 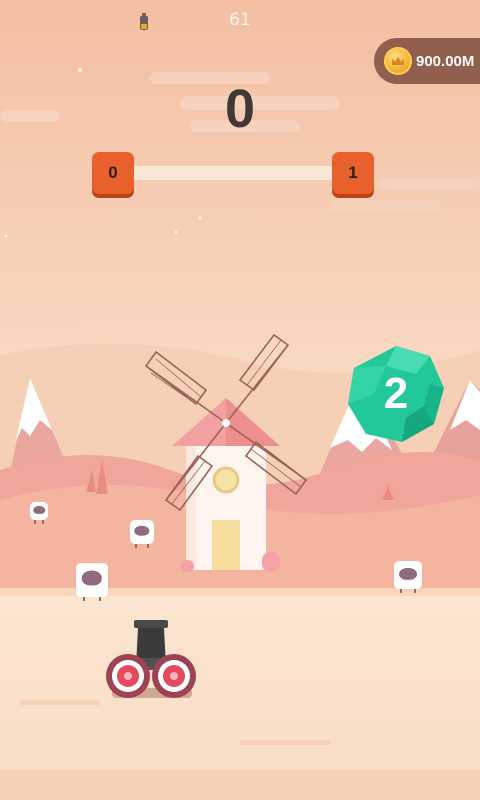 I want to click on fps-counter: 61, so click(x=240, y=20).